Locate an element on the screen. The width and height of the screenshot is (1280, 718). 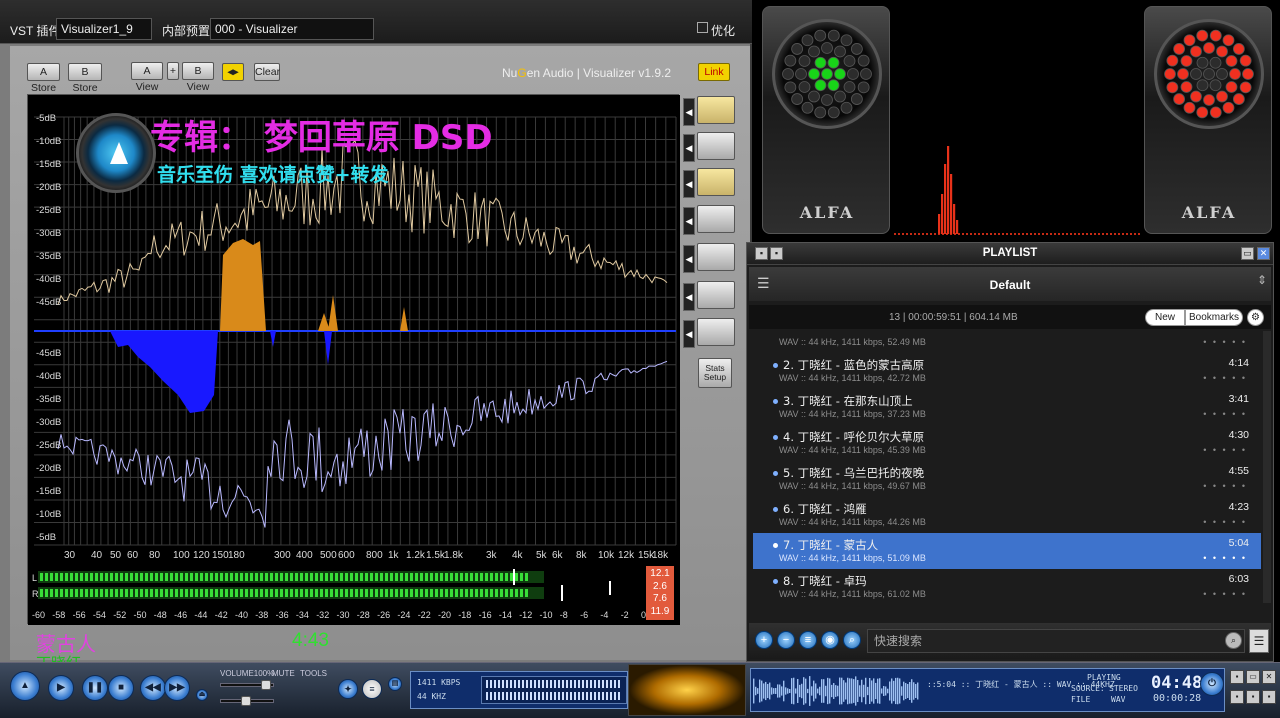
previous-button: ◀◀ is located at coordinates (153, 688).